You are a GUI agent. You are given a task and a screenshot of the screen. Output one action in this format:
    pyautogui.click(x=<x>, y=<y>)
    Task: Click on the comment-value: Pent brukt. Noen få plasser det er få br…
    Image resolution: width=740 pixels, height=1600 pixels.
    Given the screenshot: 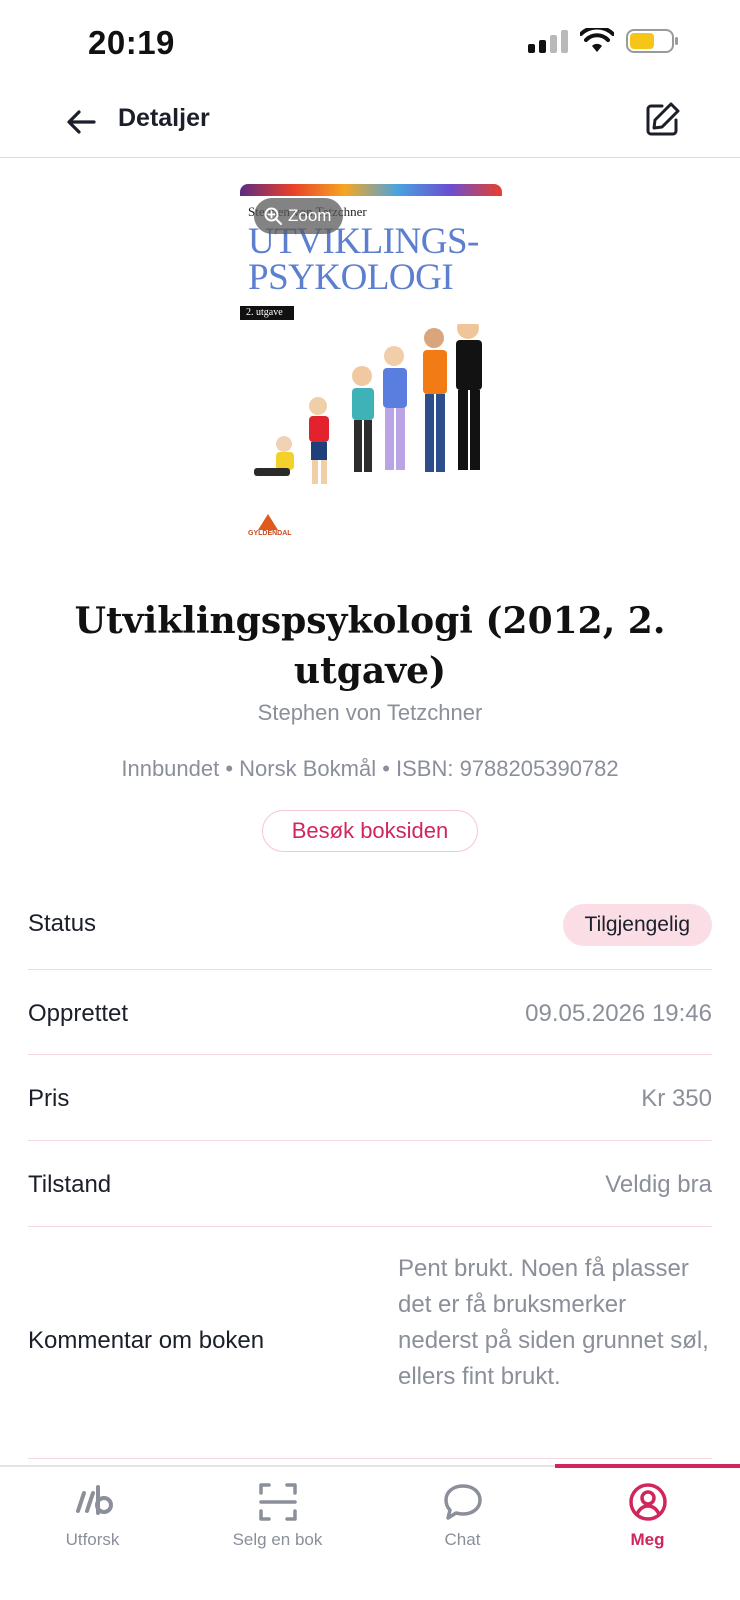 What is the action you would take?
    pyautogui.click(x=553, y=1322)
    